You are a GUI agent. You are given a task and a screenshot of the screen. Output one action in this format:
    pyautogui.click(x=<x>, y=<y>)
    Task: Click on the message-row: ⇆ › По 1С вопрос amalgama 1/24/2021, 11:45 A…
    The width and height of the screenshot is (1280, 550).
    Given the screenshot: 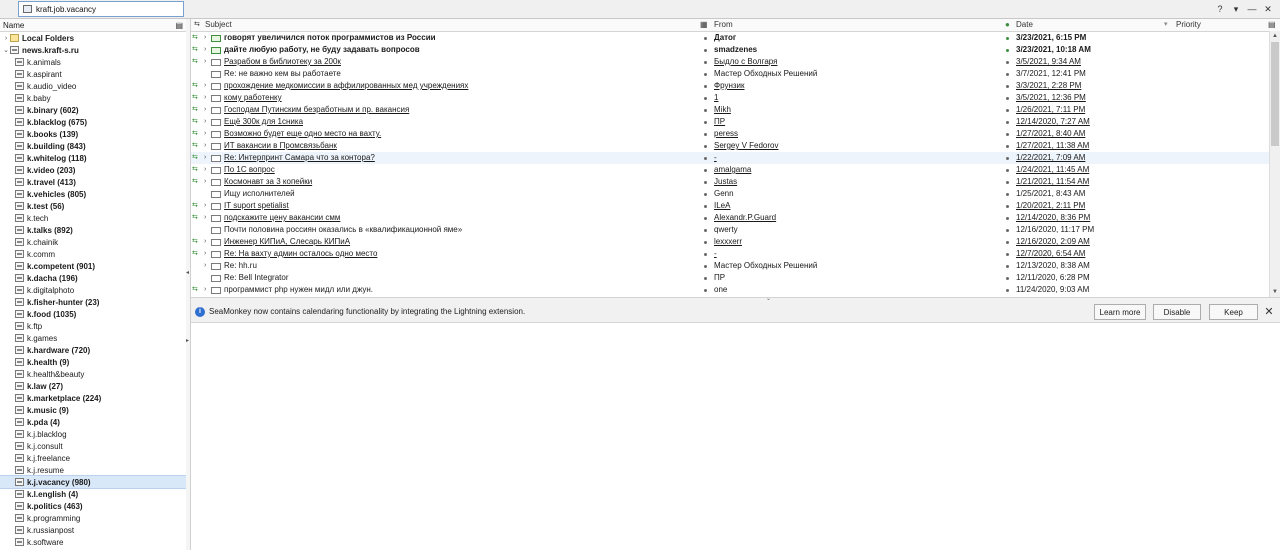 What is the action you would take?
    pyautogui.click(x=735, y=170)
    